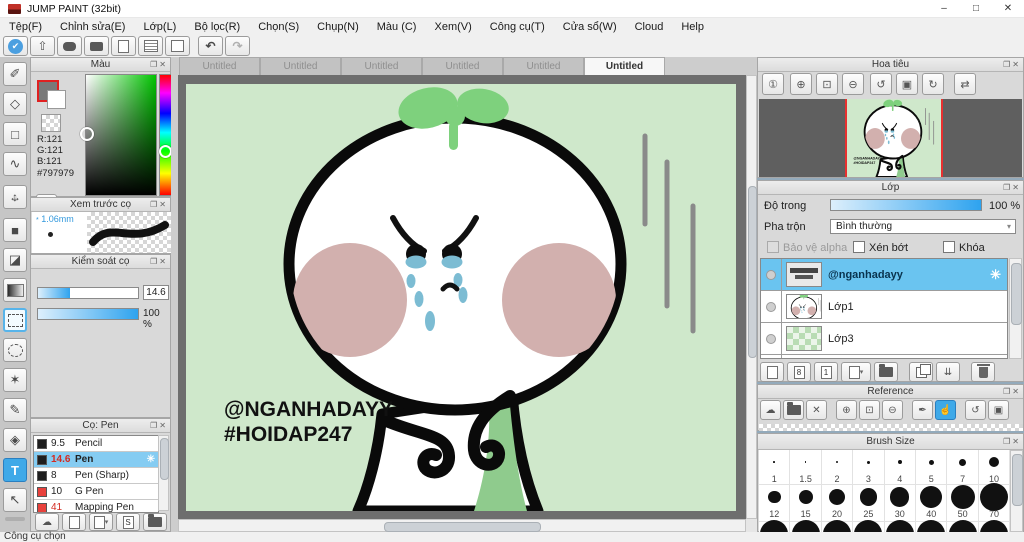 This screenshot has width=1024, height=542. I want to click on canvas-vscrollbar, so click(751, 297).